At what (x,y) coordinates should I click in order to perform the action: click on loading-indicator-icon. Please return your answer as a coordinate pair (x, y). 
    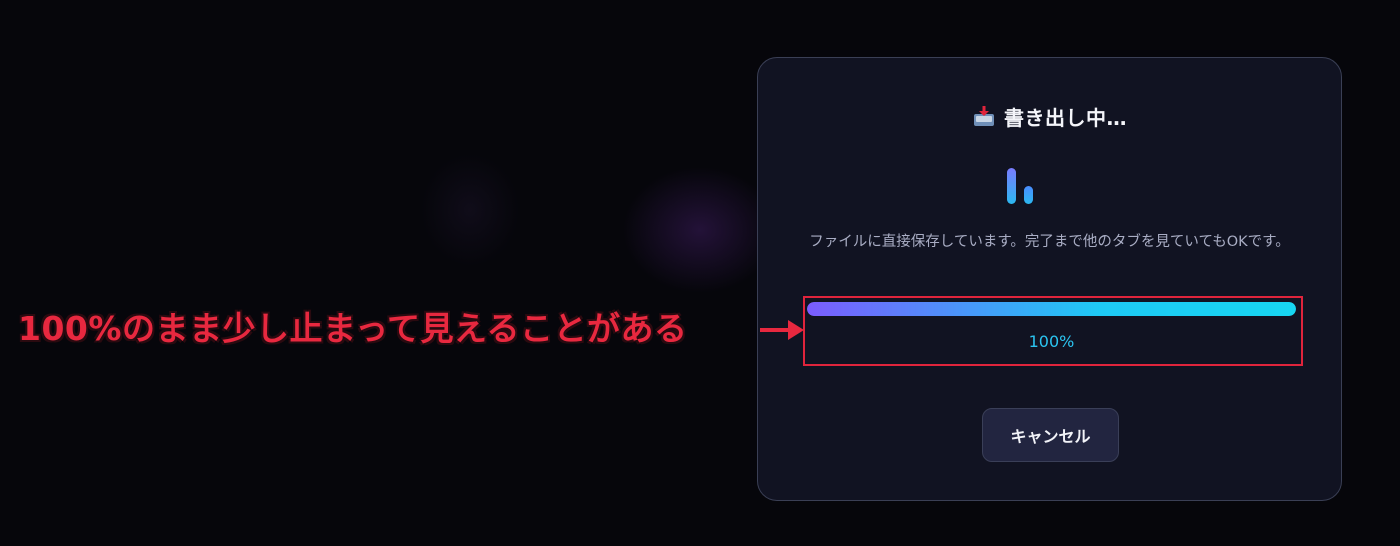
    Looking at the image, I should click on (1020, 188).